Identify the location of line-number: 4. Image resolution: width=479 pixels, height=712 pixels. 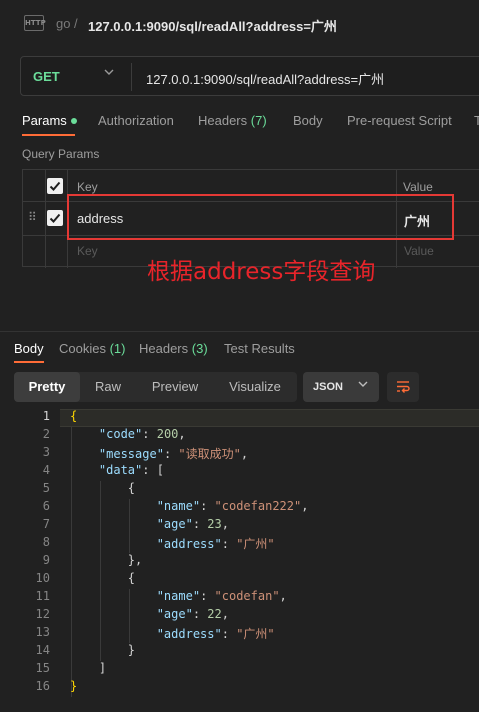
(46, 470).